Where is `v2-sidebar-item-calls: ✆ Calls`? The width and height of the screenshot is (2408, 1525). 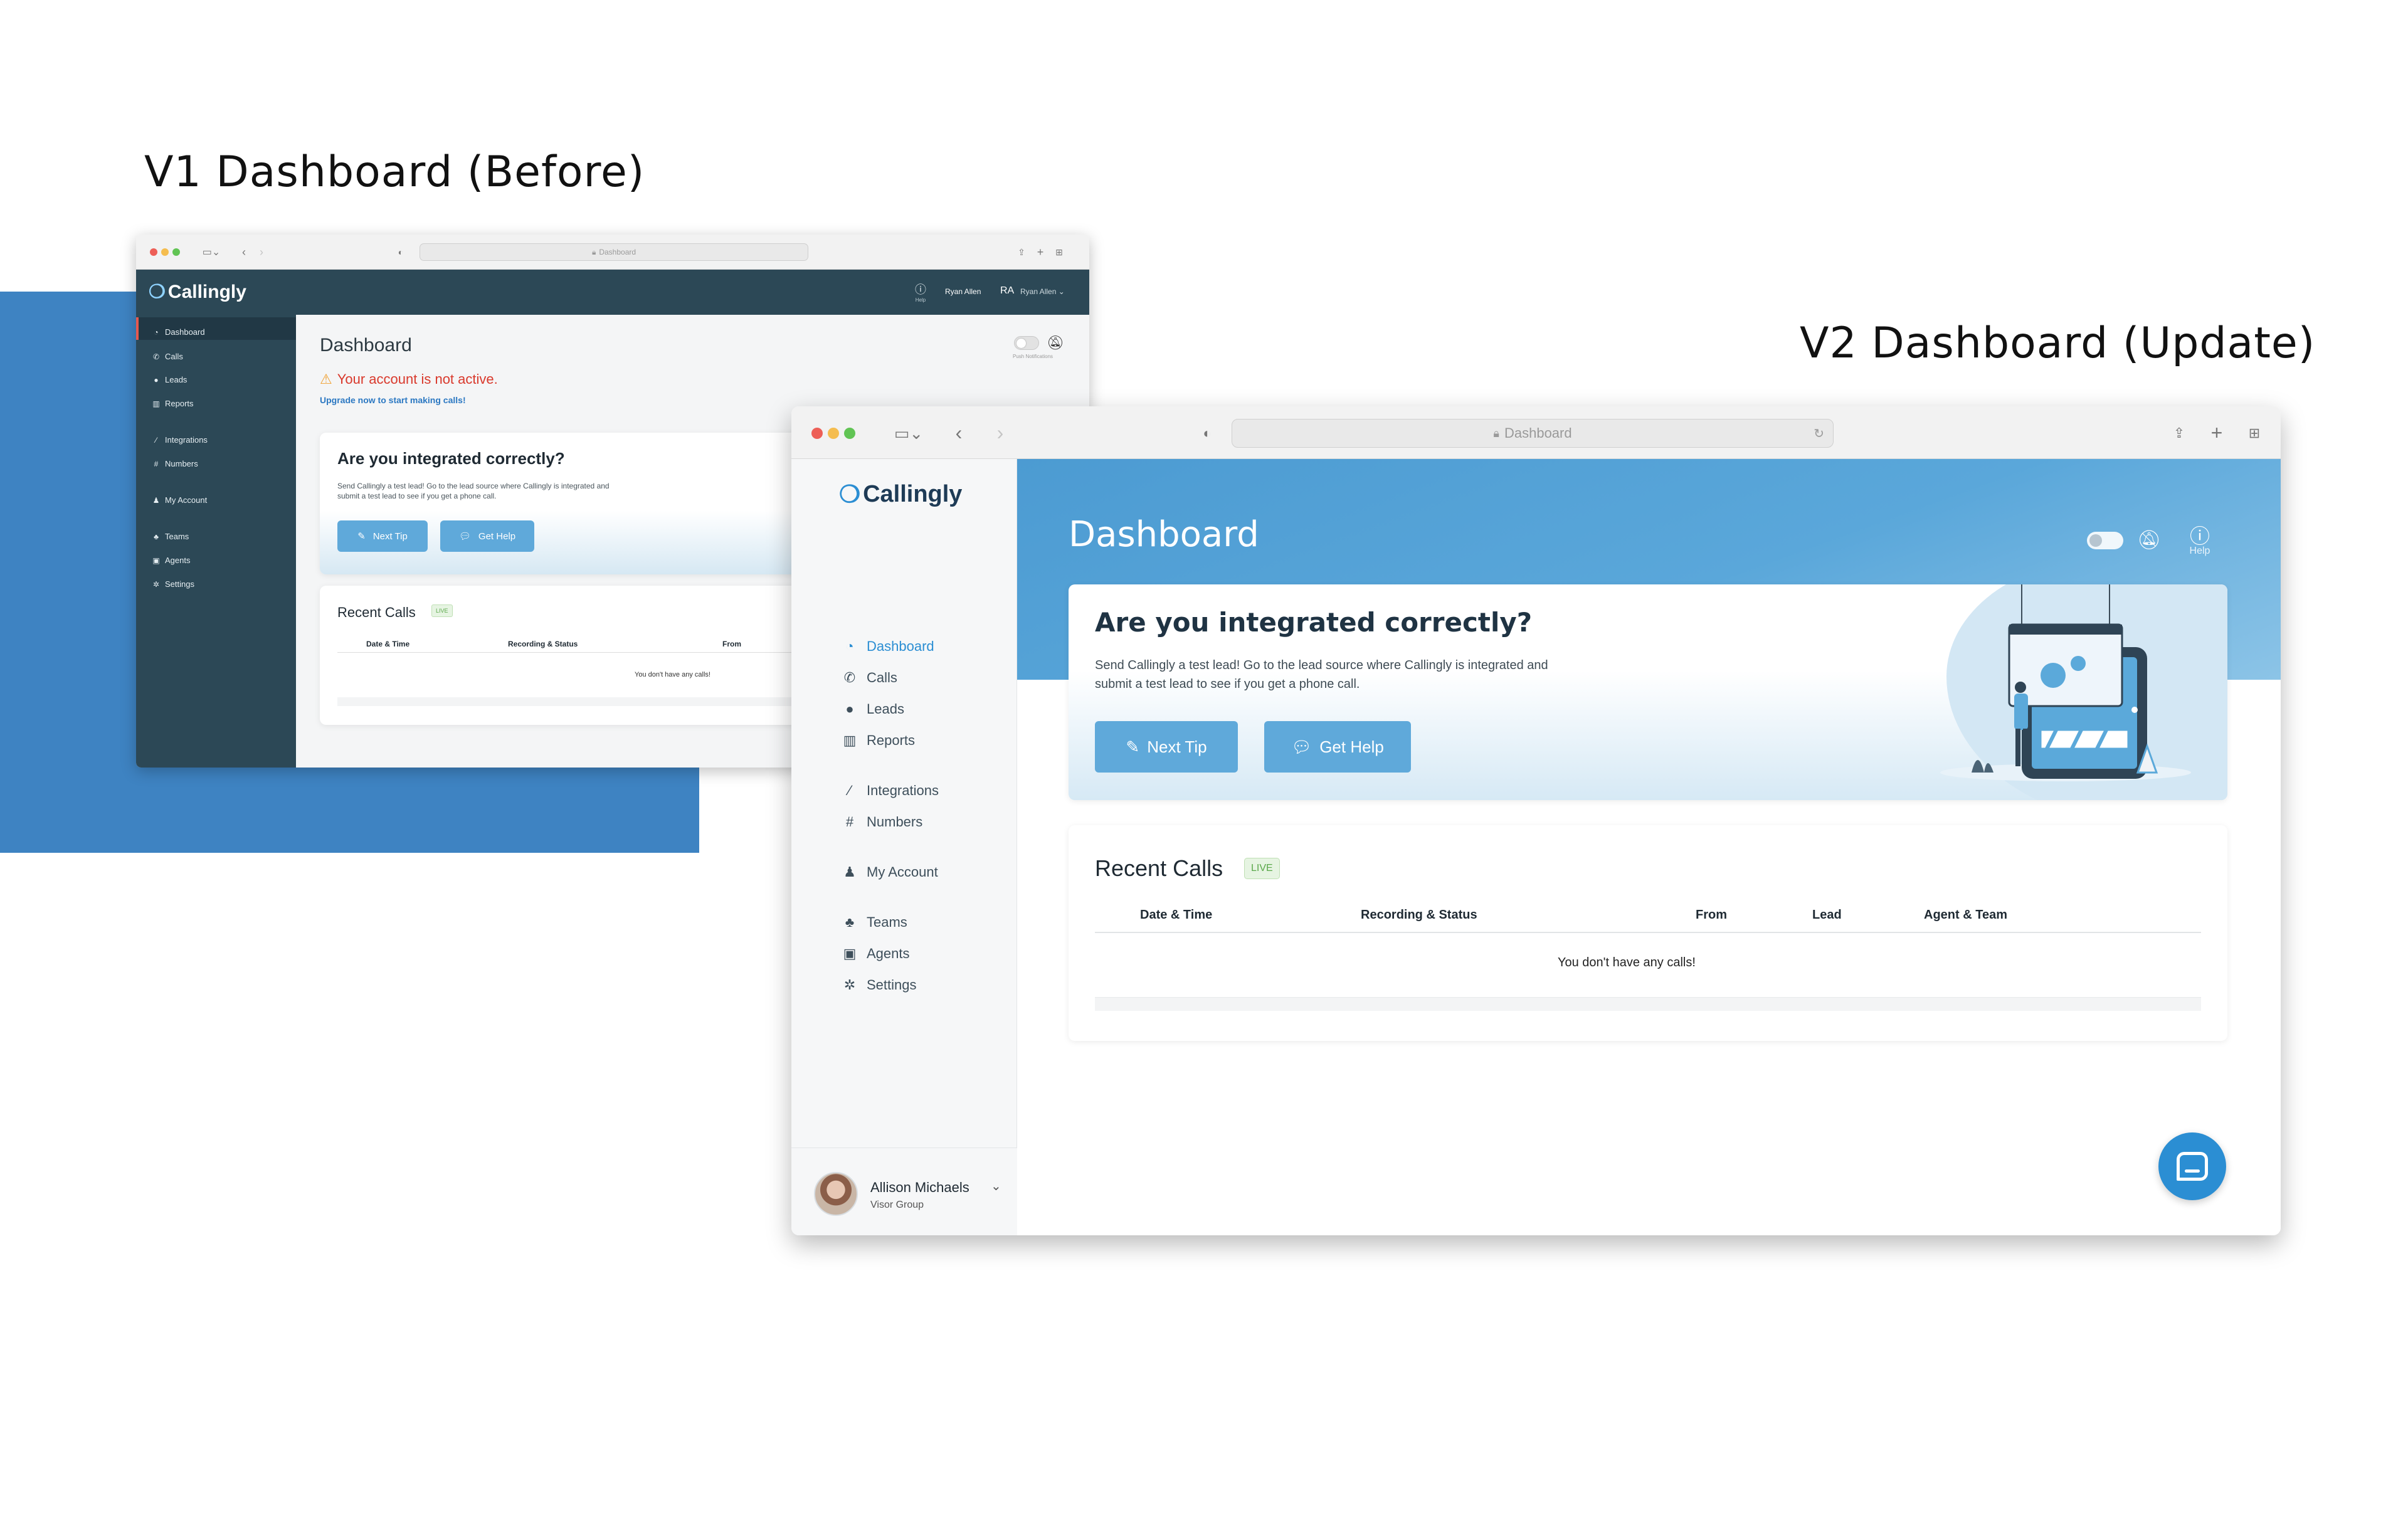 v2-sidebar-item-calls: ✆ Calls is located at coordinates (869, 678).